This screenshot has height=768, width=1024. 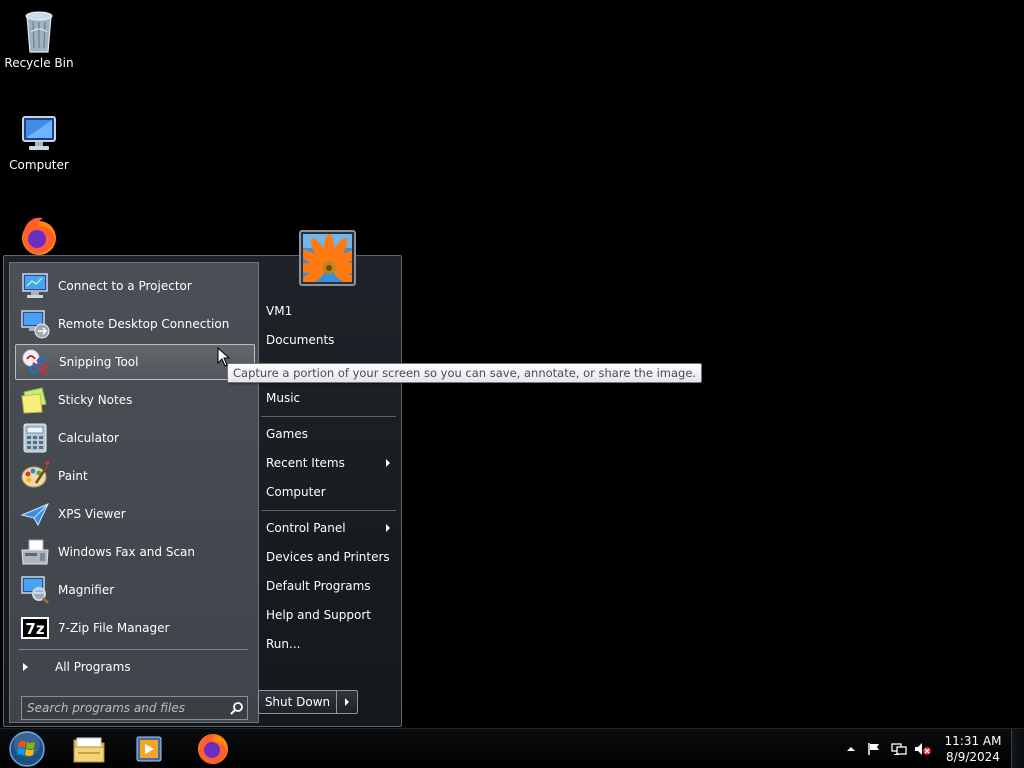 I want to click on program-label: Snipping Tool, so click(x=99, y=362).